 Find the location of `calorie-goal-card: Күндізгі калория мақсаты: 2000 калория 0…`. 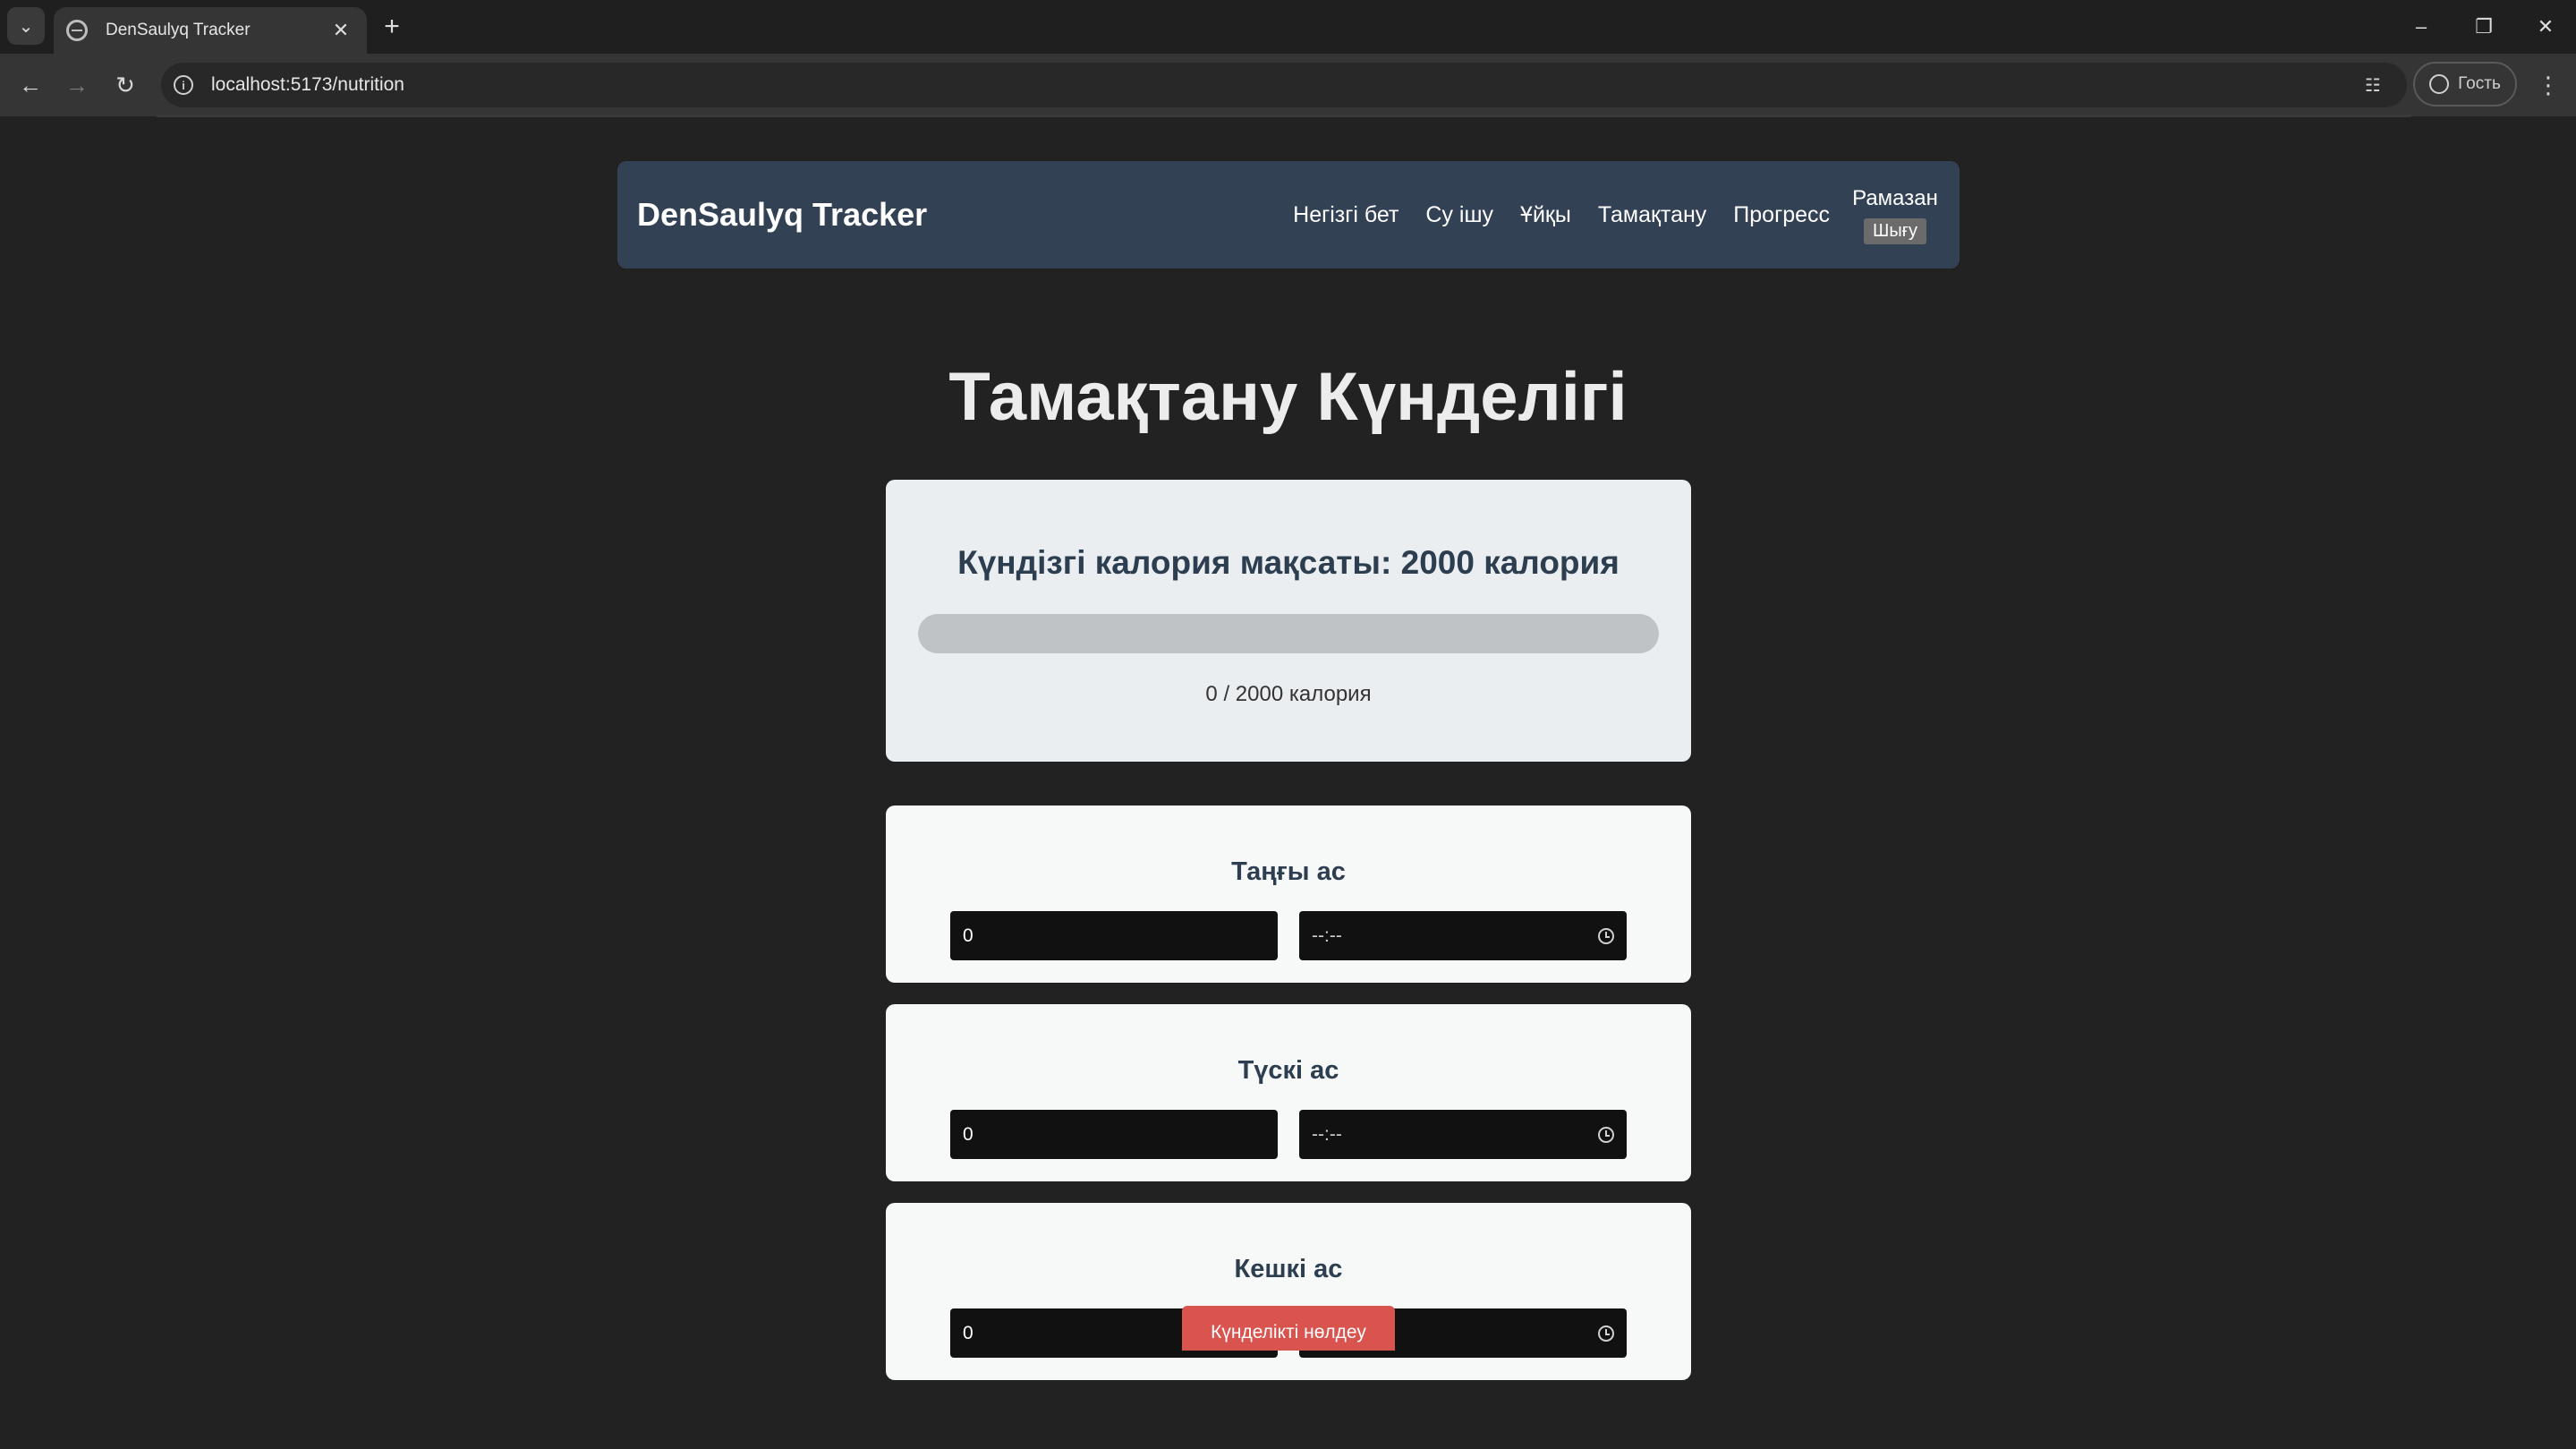

calorie-goal-card: Күндізгі калория мақсаты: 2000 калория 0… is located at coordinates (1288, 621).